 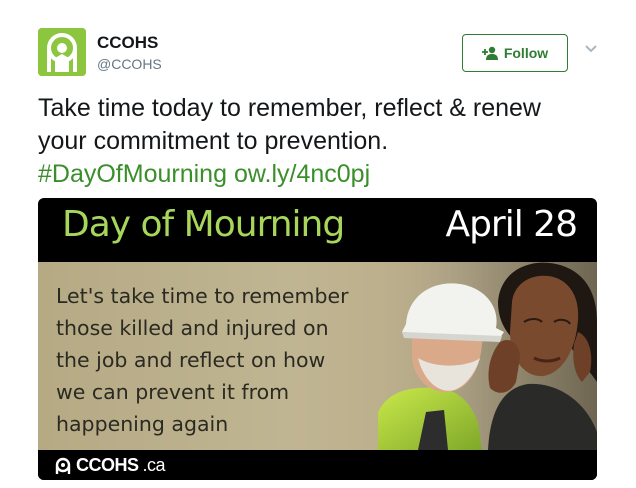 What do you see at coordinates (213, 141) in the screenshot?
I see `tweet-text-line: your commitment to prevention.` at bounding box center [213, 141].